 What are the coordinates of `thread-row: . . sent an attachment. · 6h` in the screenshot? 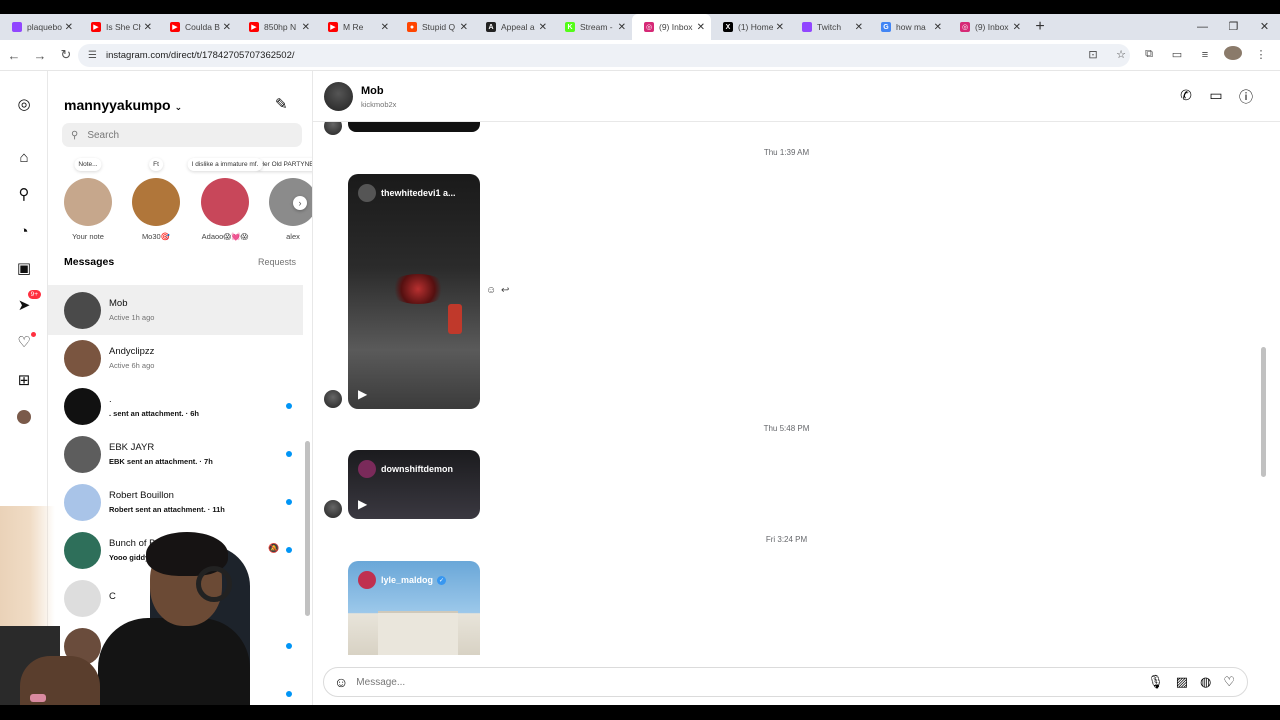 It's located at (175, 406).